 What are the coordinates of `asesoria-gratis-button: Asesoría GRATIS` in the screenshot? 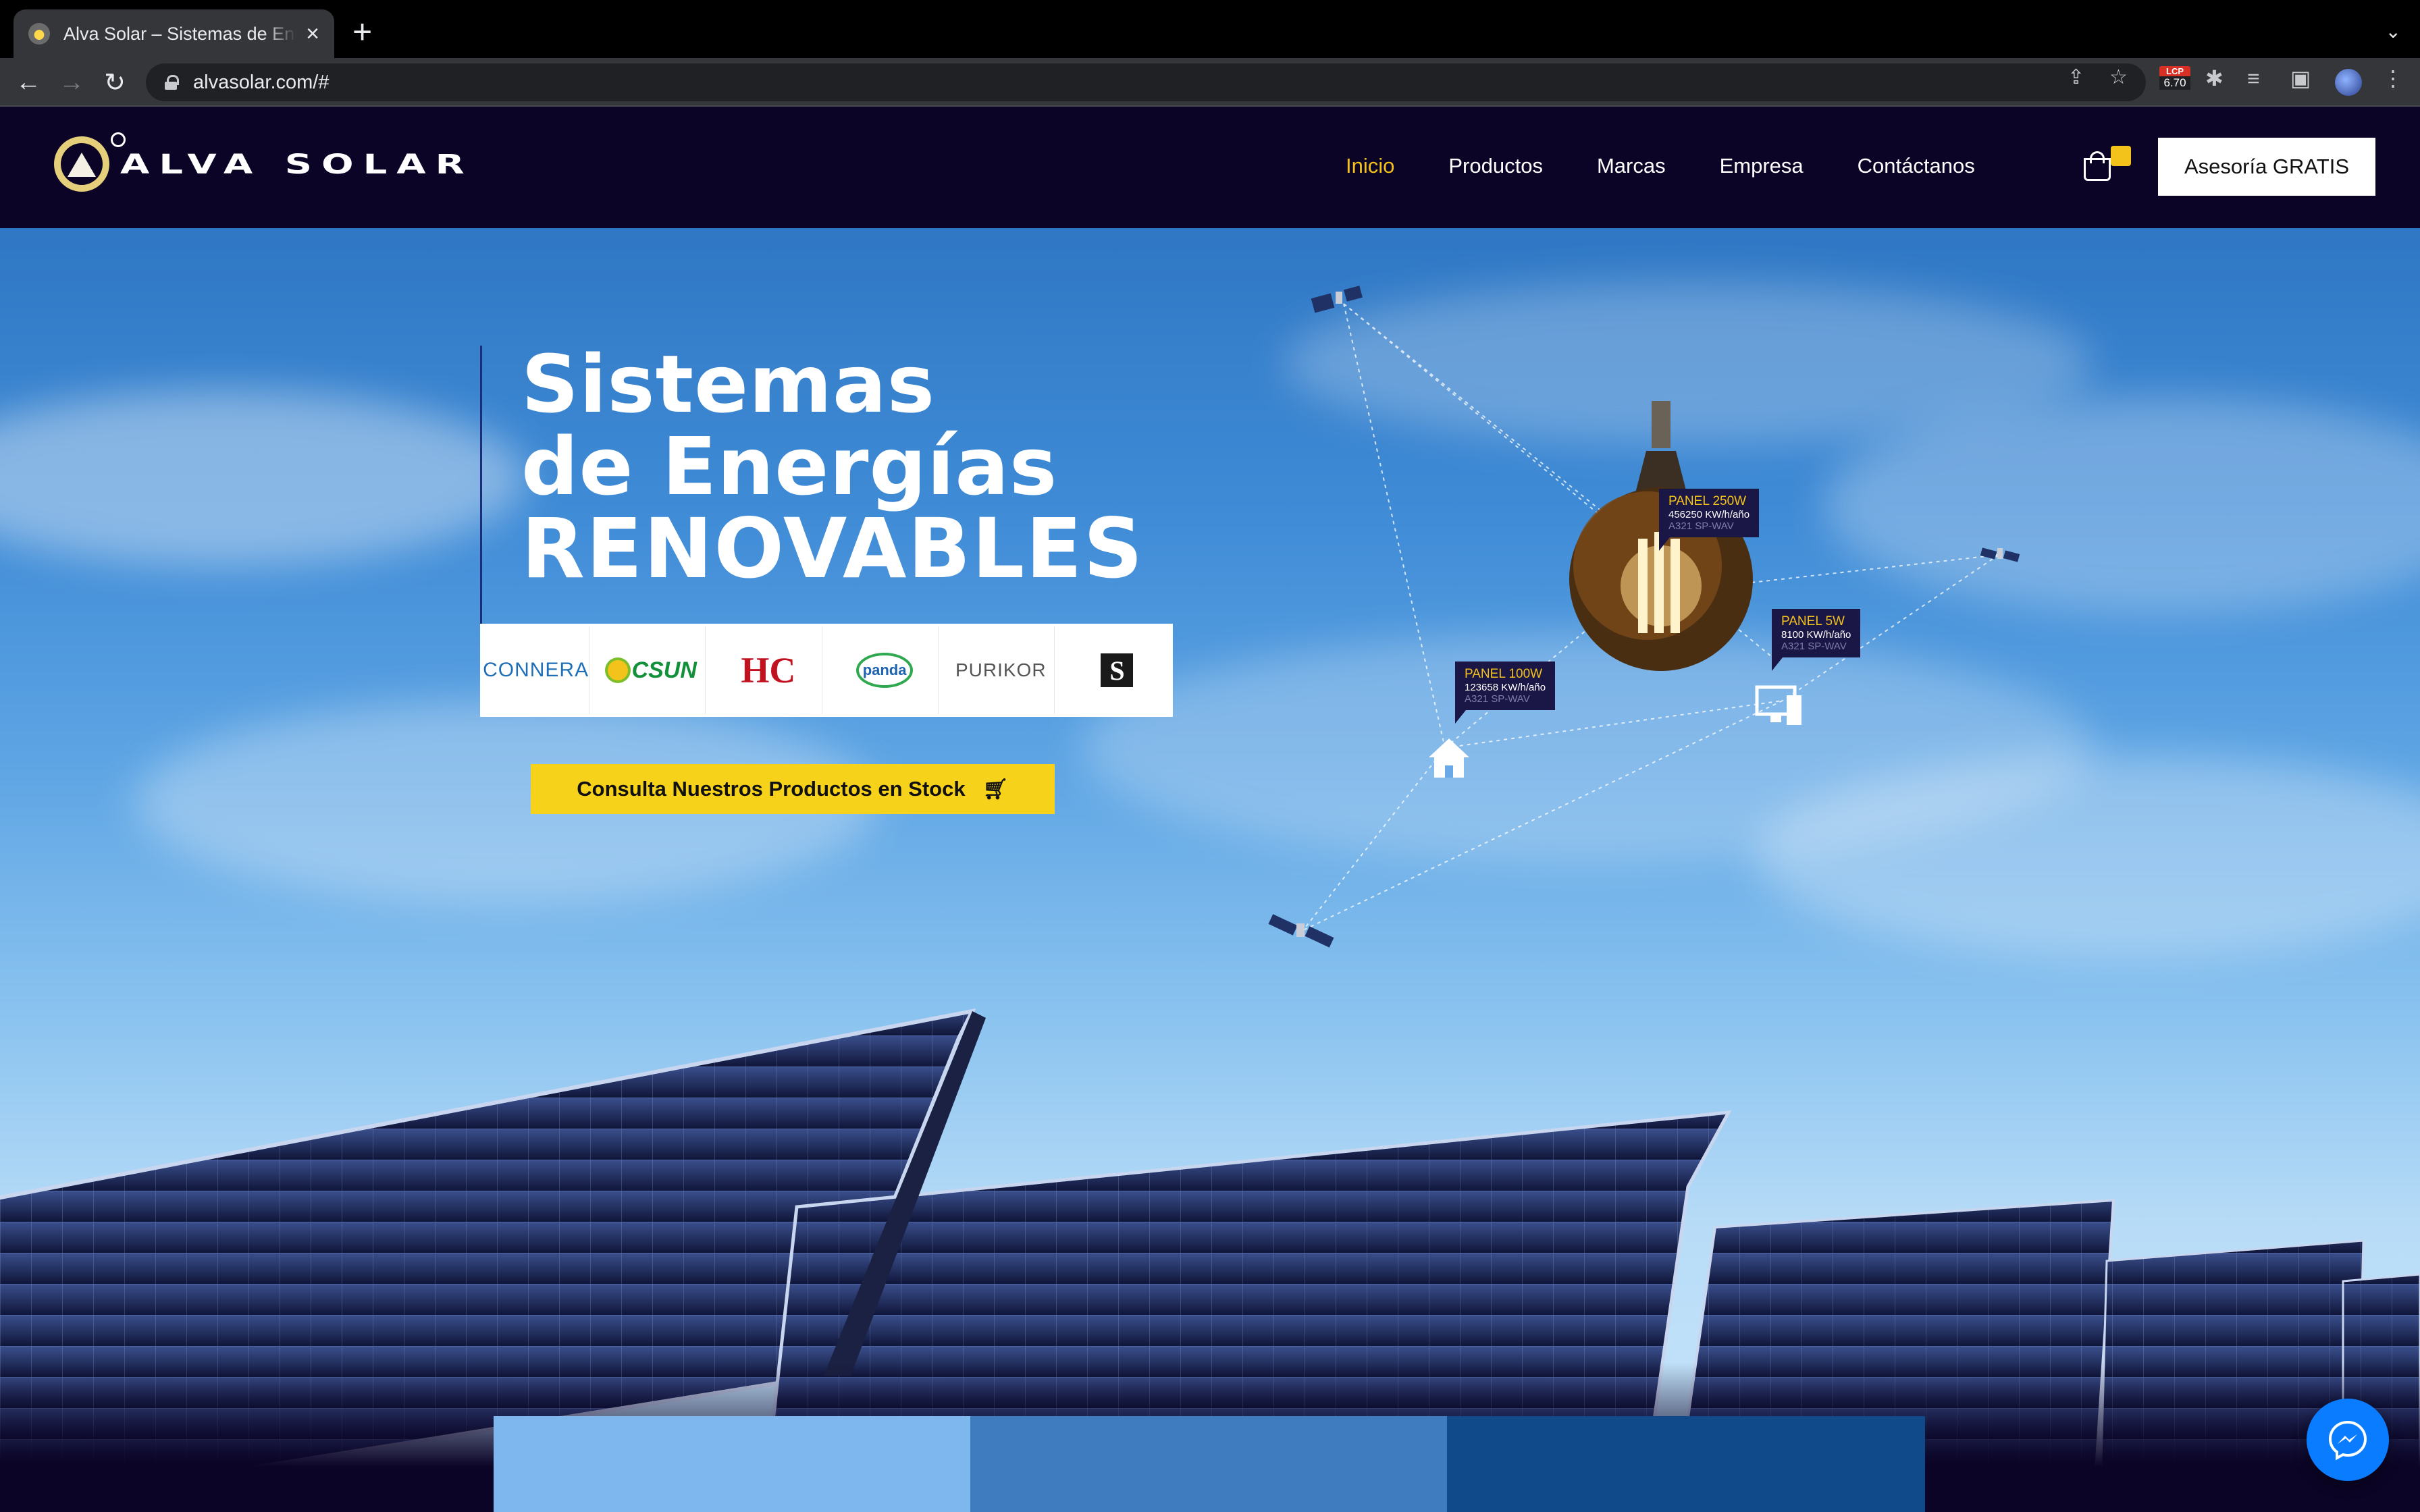 It's located at (2266, 167).